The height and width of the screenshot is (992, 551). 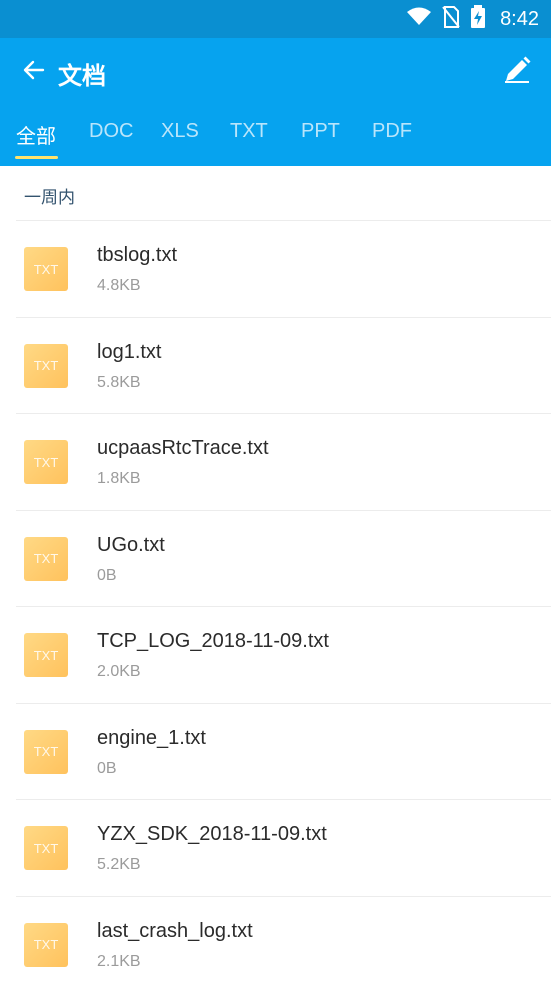 I want to click on file-size: 2.0KB, so click(x=119, y=672).